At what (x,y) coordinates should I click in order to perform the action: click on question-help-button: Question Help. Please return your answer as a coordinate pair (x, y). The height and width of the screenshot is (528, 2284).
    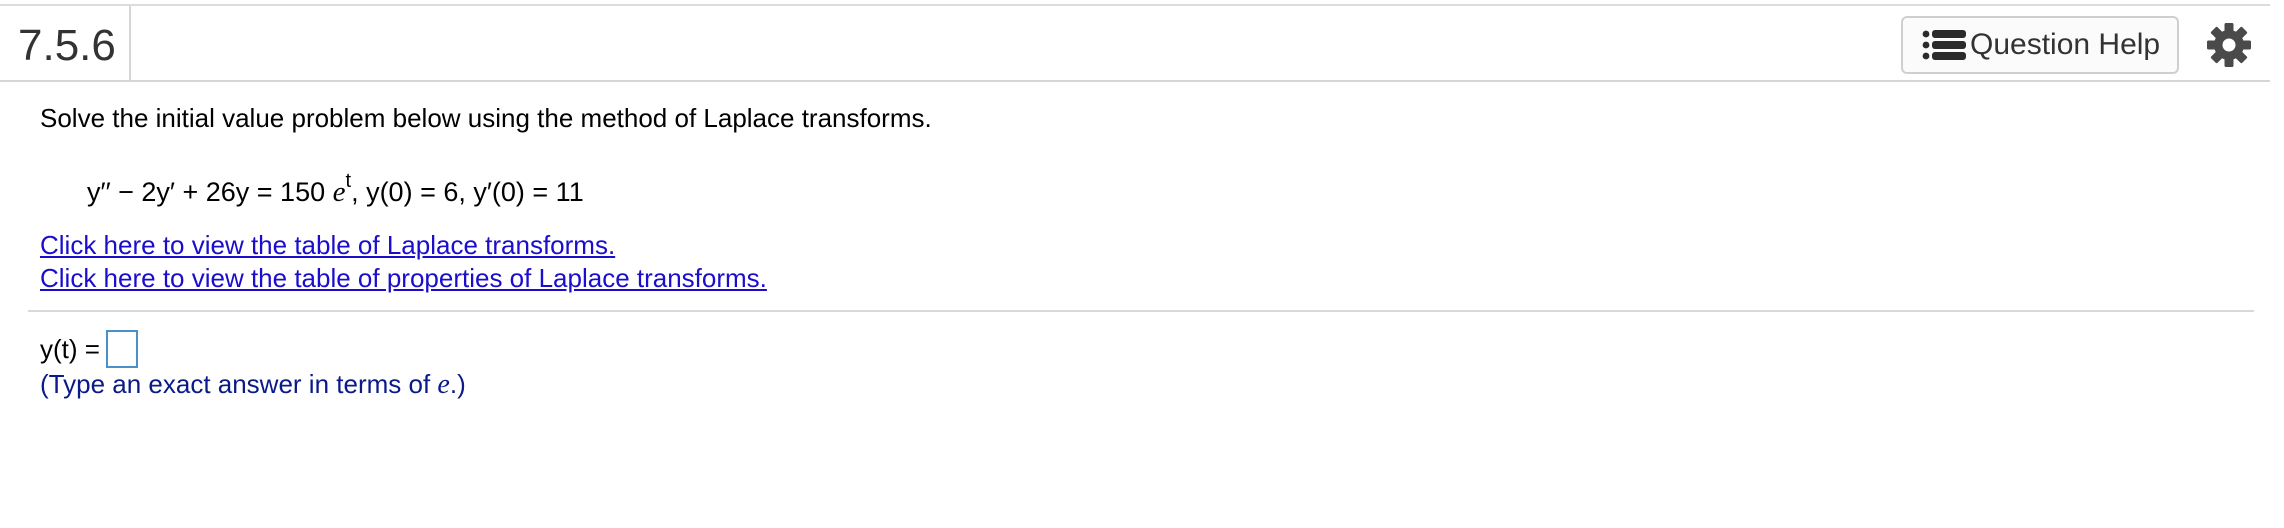
    Looking at the image, I should click on (2040, 45).